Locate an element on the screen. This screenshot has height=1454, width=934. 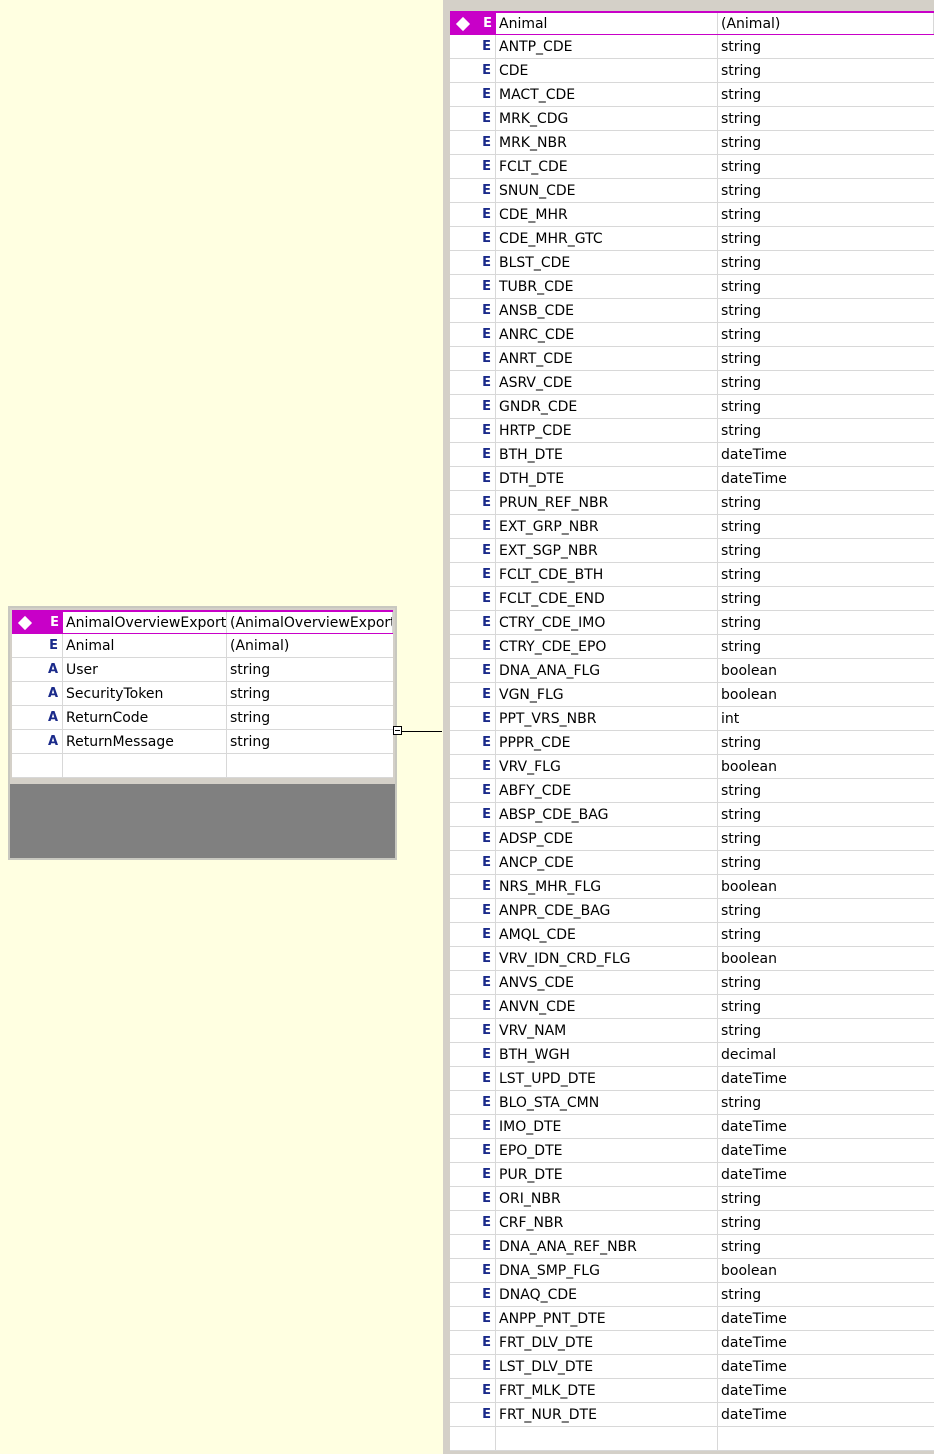
table-row: E MACT_CDE string is located at coordinates (692, 95).